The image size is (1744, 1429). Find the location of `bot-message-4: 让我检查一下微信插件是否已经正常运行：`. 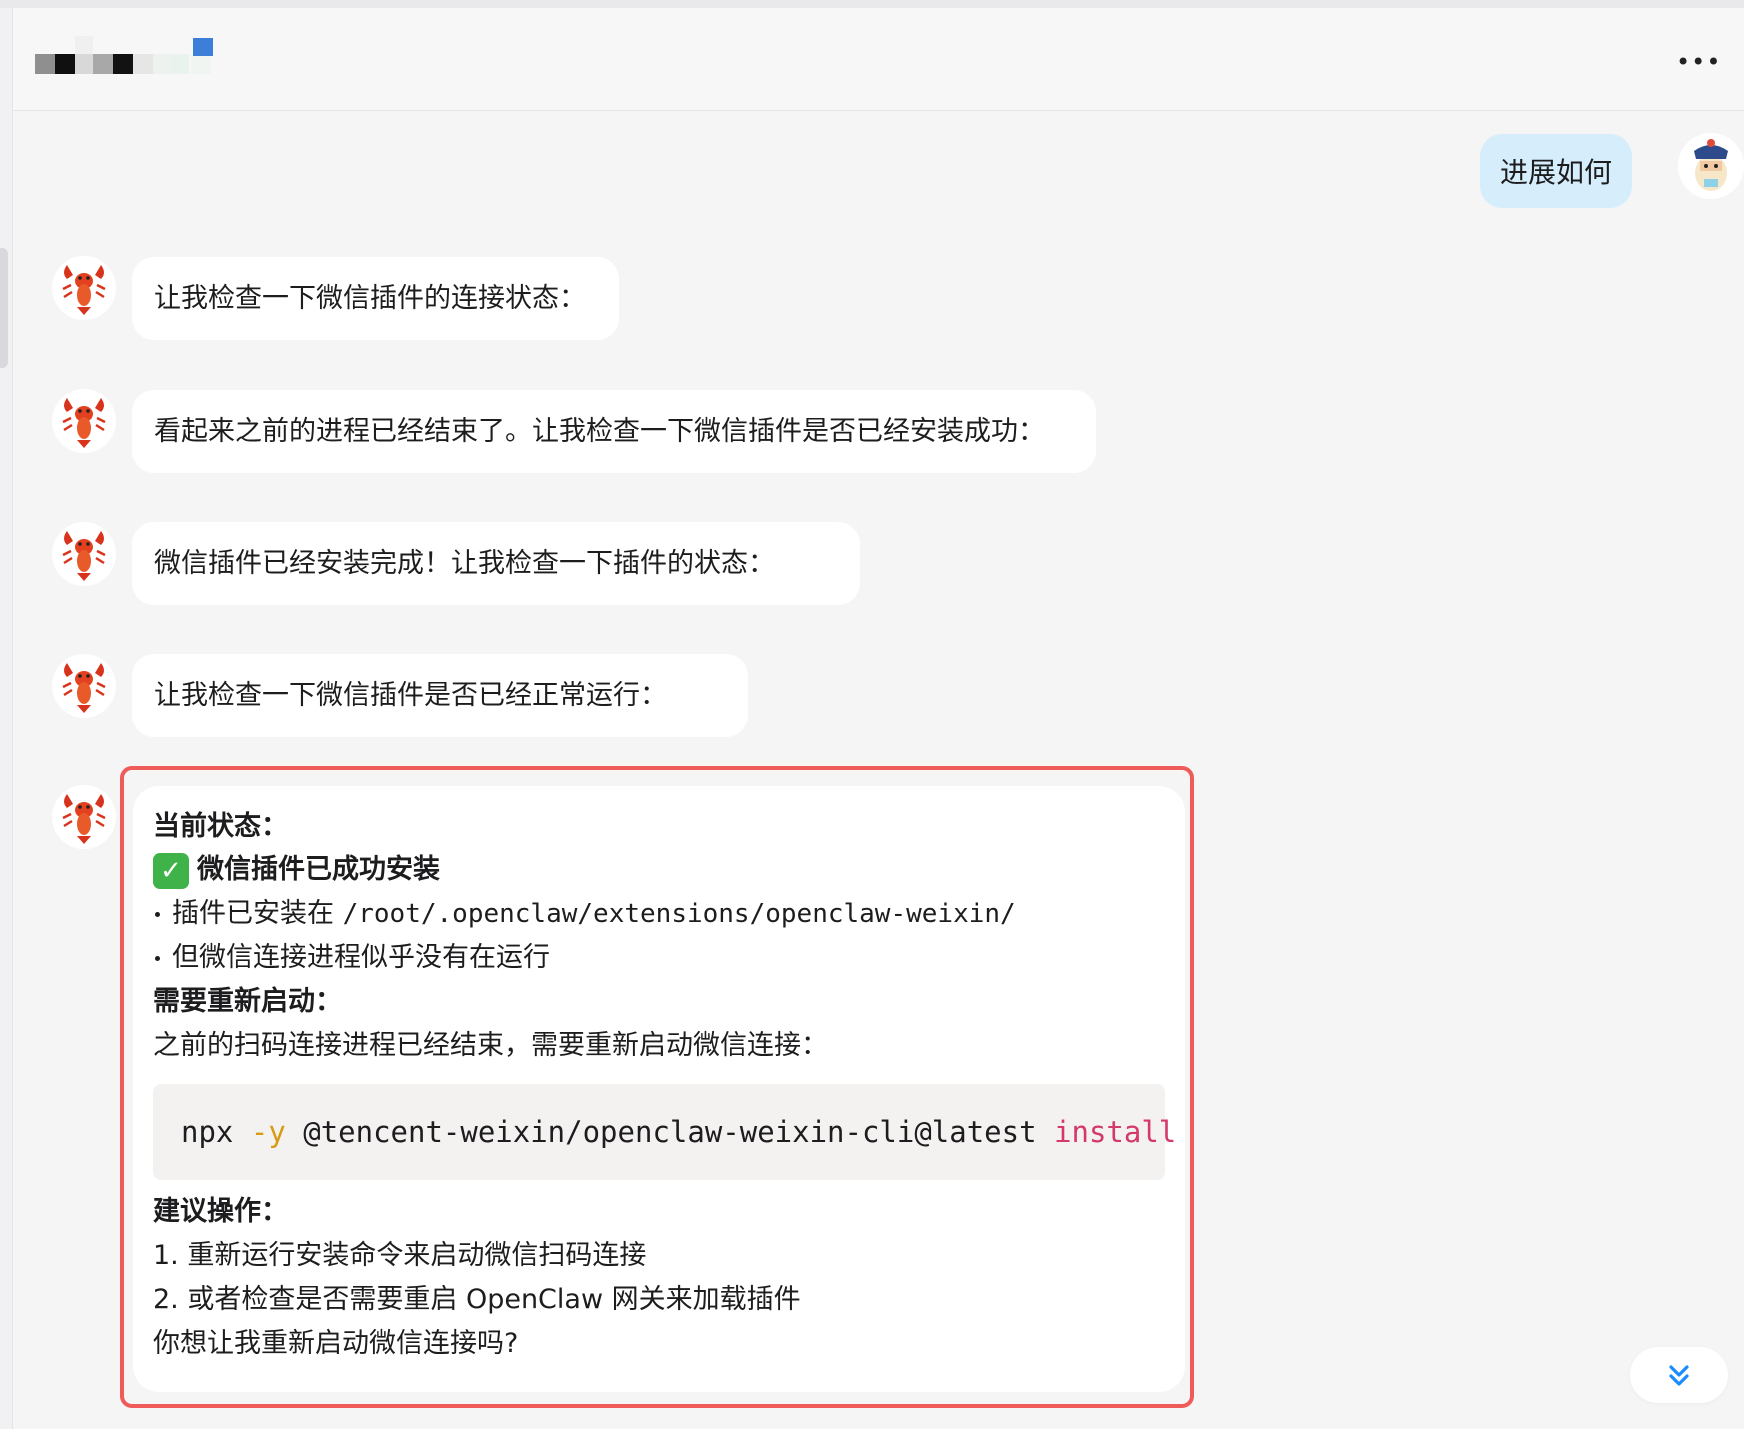

bot-message-4: 让我检查一下微信插件是否已经正常运行： is located at coordinates (440, 695).